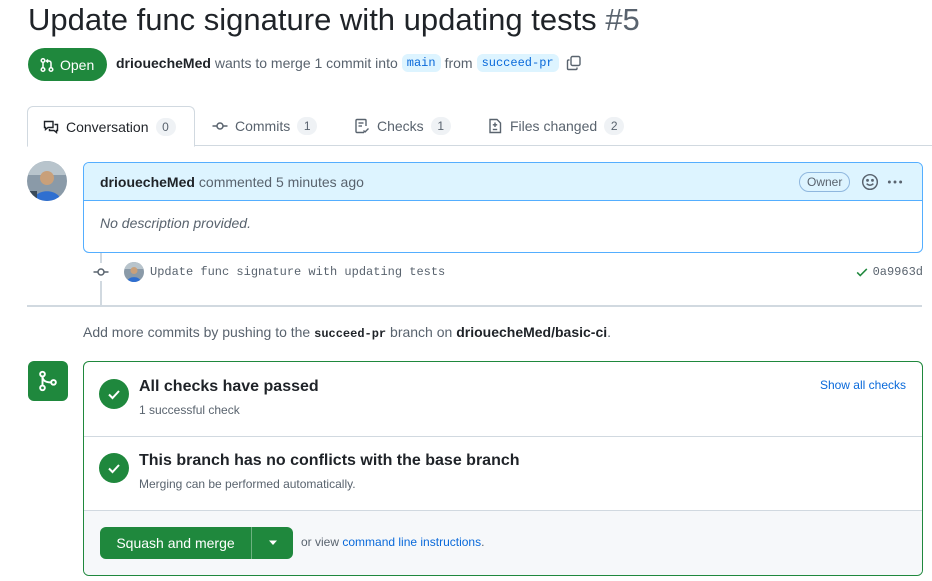 The image size is (932, 581). What do you see at coordinates (622, 19) in the screenshot?
I see `pr-number: #5` at bounding box center [622, 19].